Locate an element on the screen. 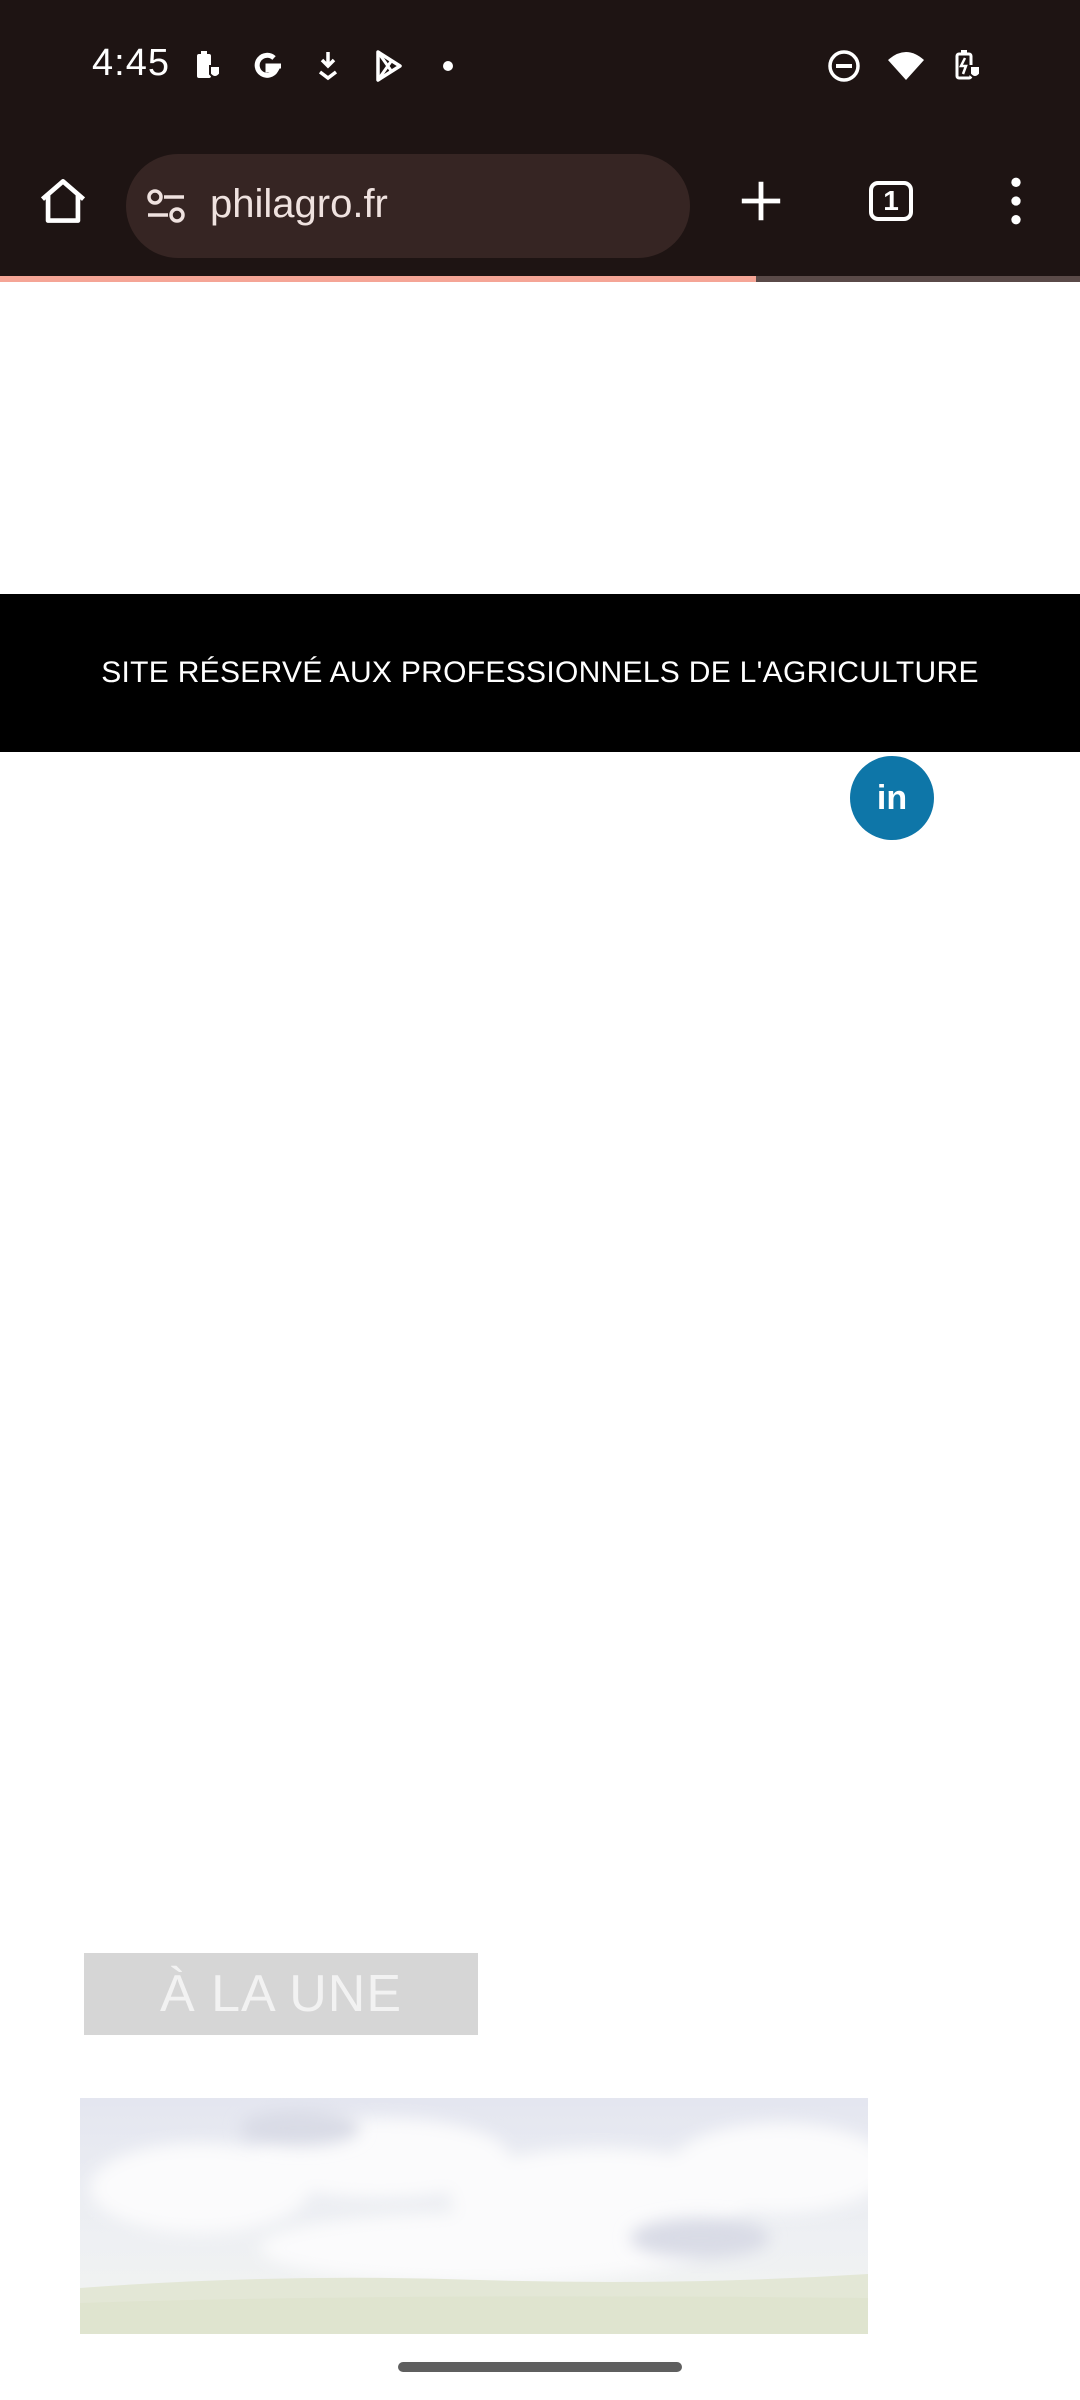 This screenshot has height=2400, width=1080. play-store-icon is located at coordinates (388, 66).